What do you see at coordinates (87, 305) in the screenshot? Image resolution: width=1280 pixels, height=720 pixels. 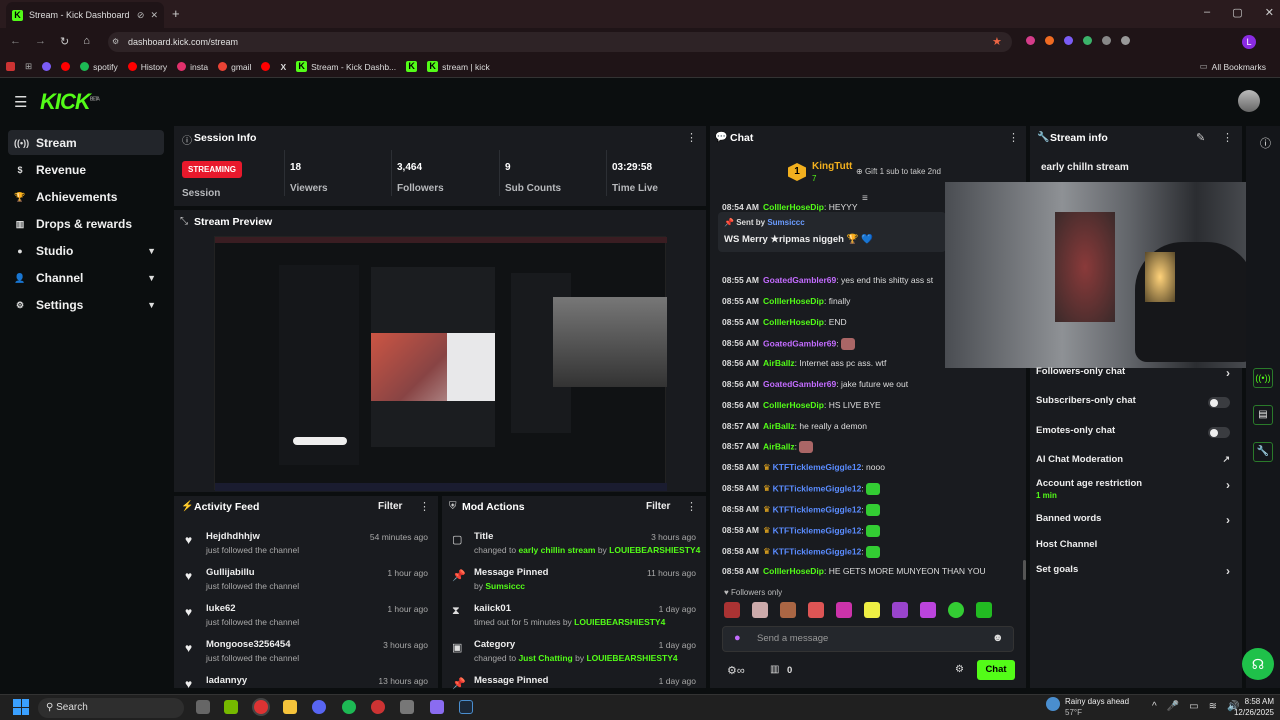 I see `nav-item-settings: ⚙ Settings ▼` at bounding box center [87, 305].